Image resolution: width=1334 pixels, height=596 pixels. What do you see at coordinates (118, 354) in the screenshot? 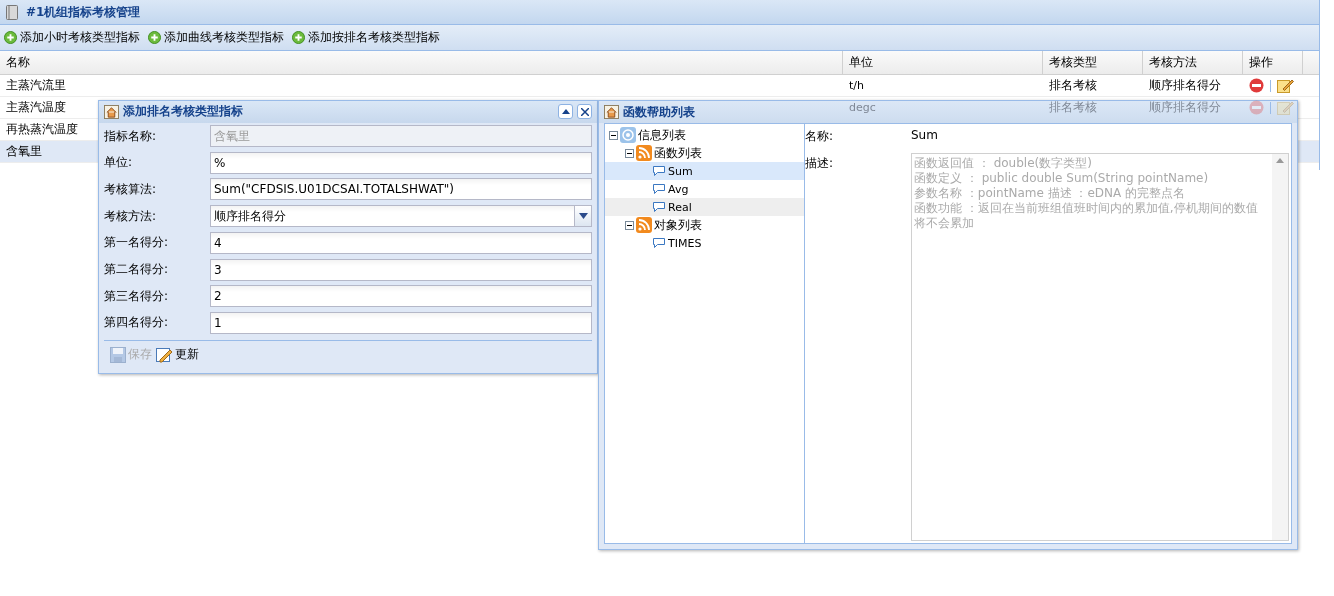
I see `save-icon` at bounding box center [118, 354].